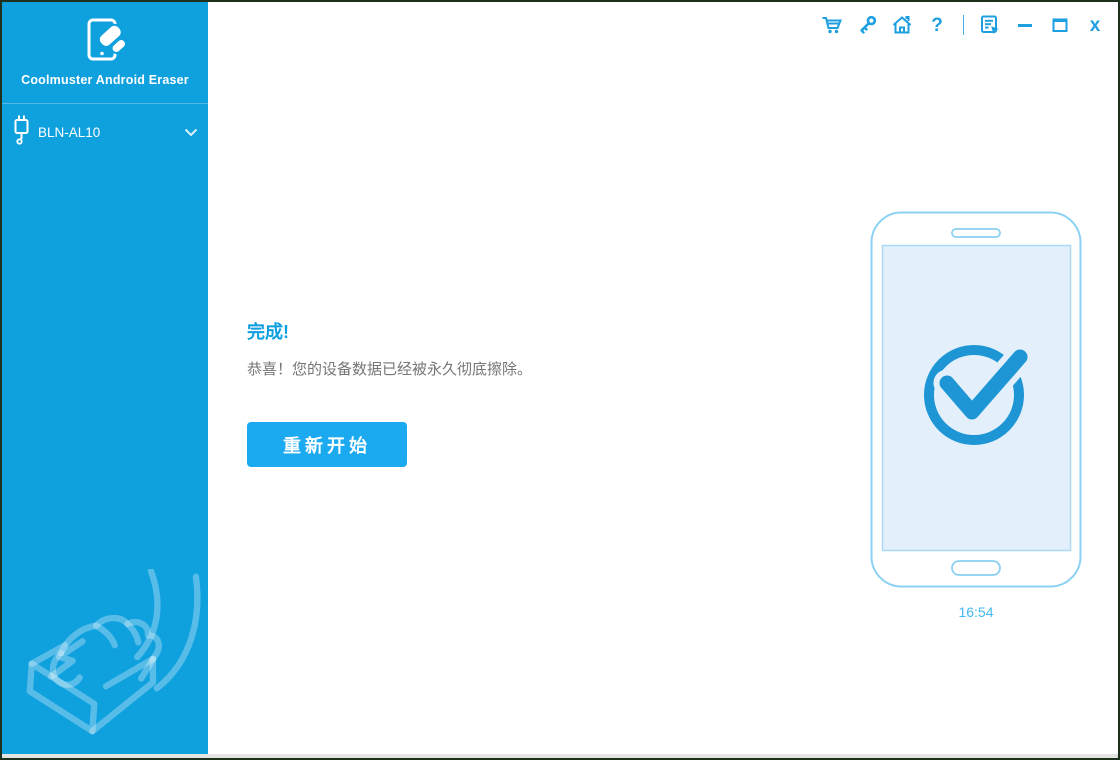 This screenshot has height=760, width=1120. I want to click on completion-message: 恭喜！您的设备数据已经被永久彻底擦除。, so click(390, 369).